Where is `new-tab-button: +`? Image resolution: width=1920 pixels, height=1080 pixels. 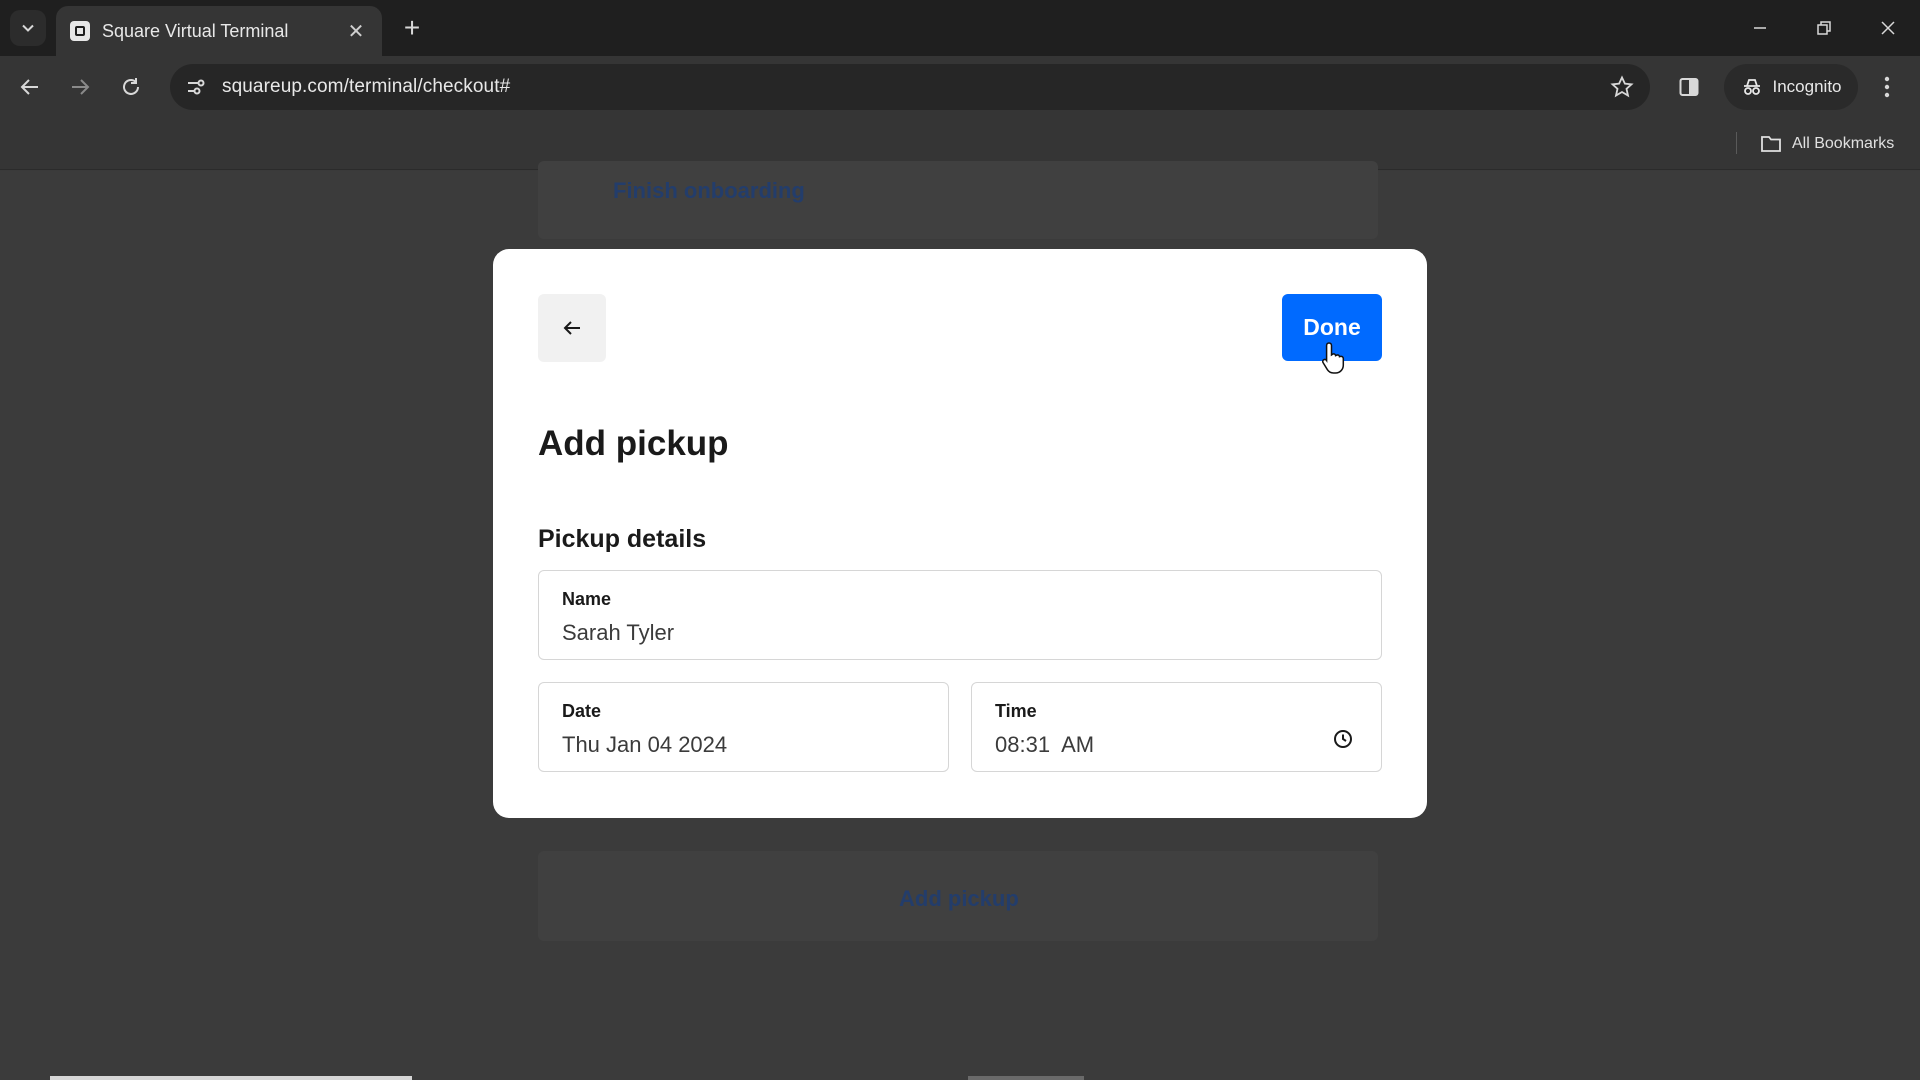 new-tab-button: + is located at coordinates (412, 28).